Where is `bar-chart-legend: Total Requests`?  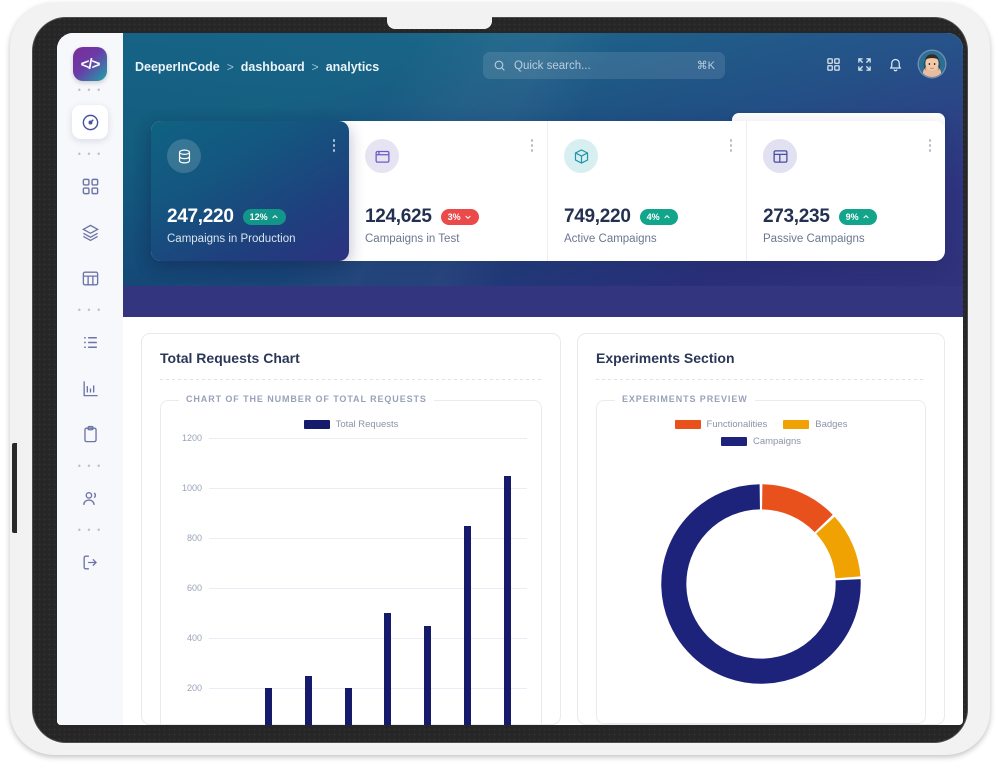
bar-chart-legend: Total Requests is located at coordinates (351, 424).